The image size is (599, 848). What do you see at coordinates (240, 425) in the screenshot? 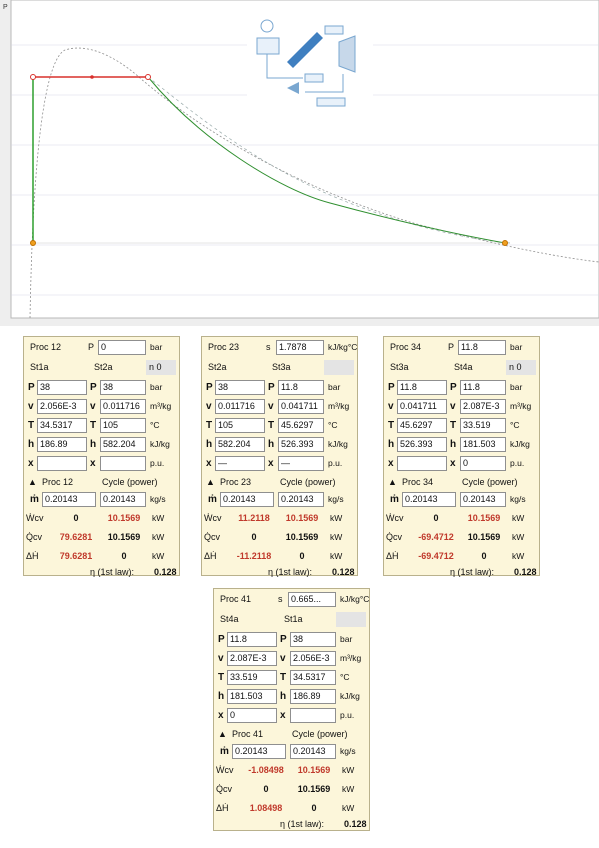
I see `prop-input-a: 105` at bounding box center [240, 425].